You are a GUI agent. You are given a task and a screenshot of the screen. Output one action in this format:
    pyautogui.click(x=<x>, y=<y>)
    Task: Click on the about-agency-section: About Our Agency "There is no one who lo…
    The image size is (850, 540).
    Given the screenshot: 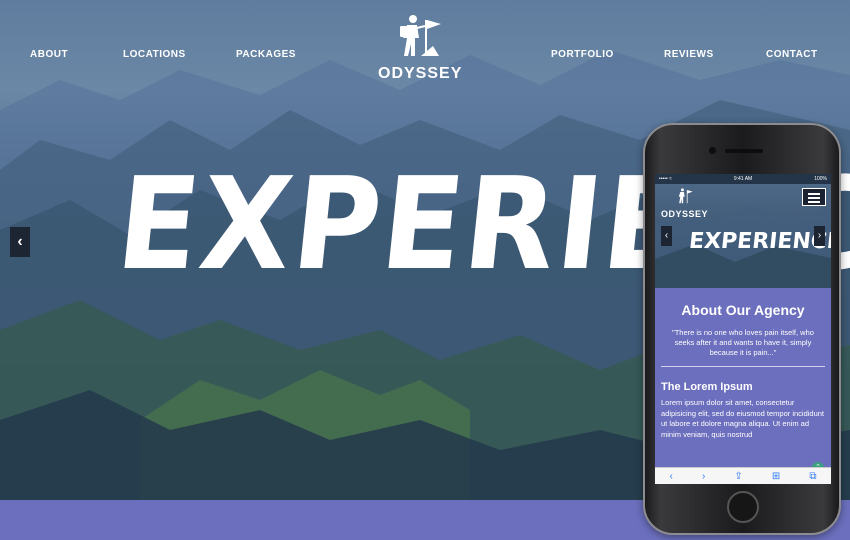 What is the action you would take?
    pyautogui.click(x=743, y=371)
    